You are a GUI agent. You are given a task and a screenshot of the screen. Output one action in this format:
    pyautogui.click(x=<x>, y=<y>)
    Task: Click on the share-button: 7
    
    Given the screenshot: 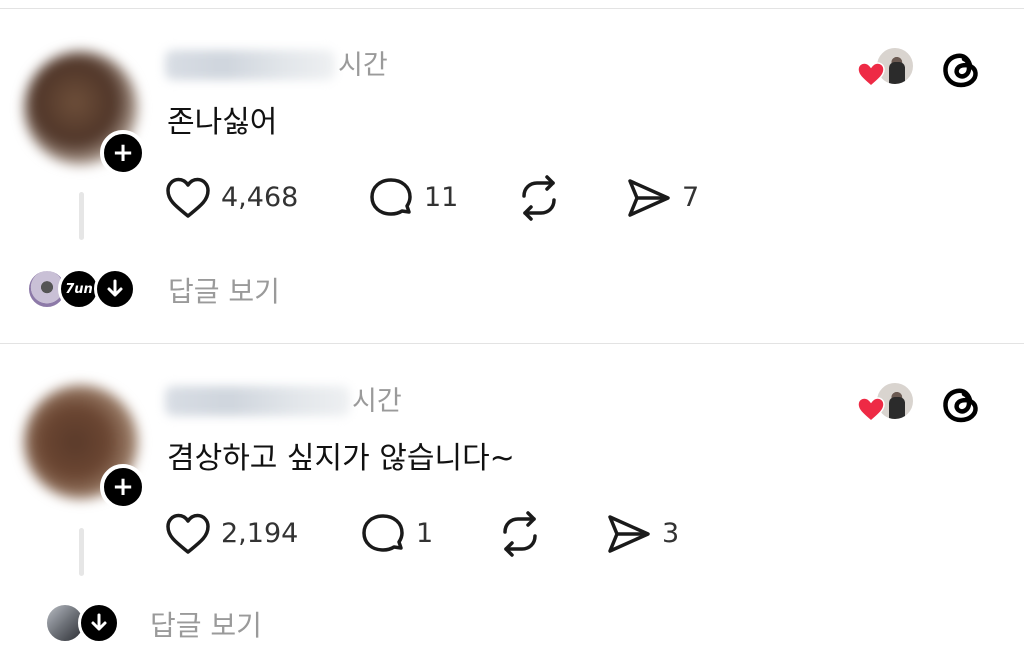 What is the action you would take?
    pyautogui.click(x=662, y=198)
    